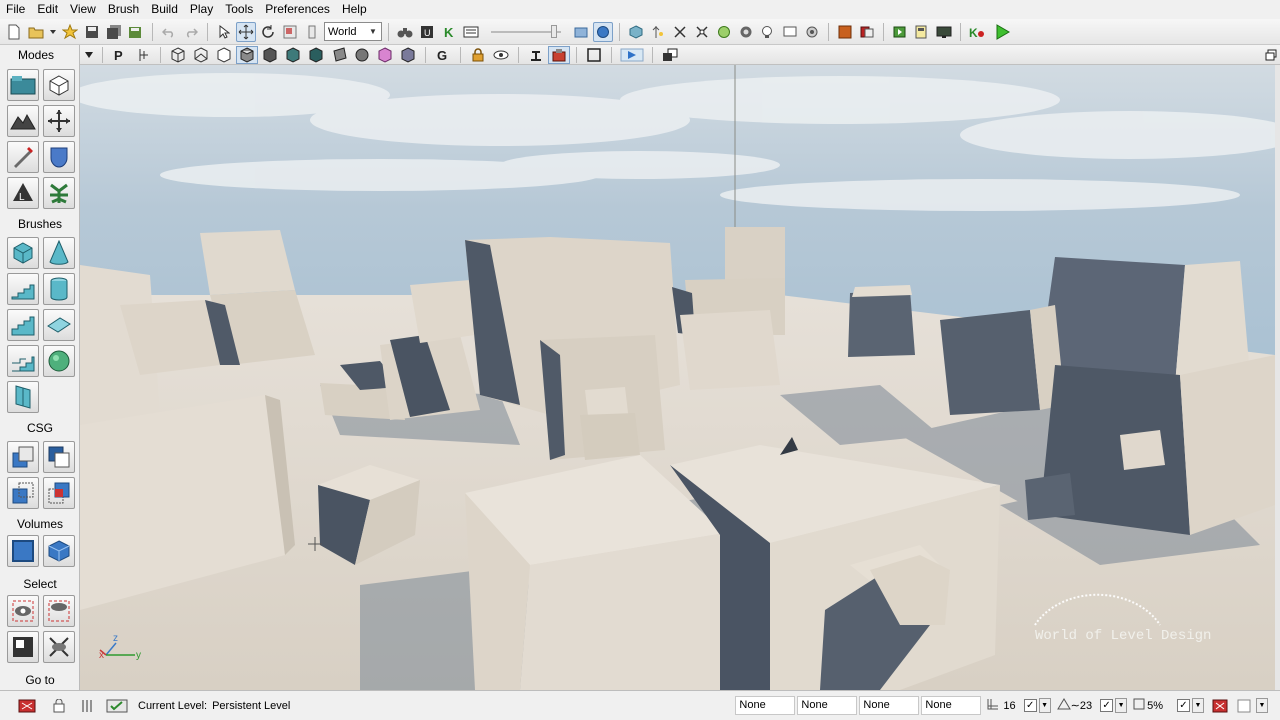 Image resolution: width=1280 pixels, height=720 pixels. I want to click on menu-tools: Tools, so click(239, 9).